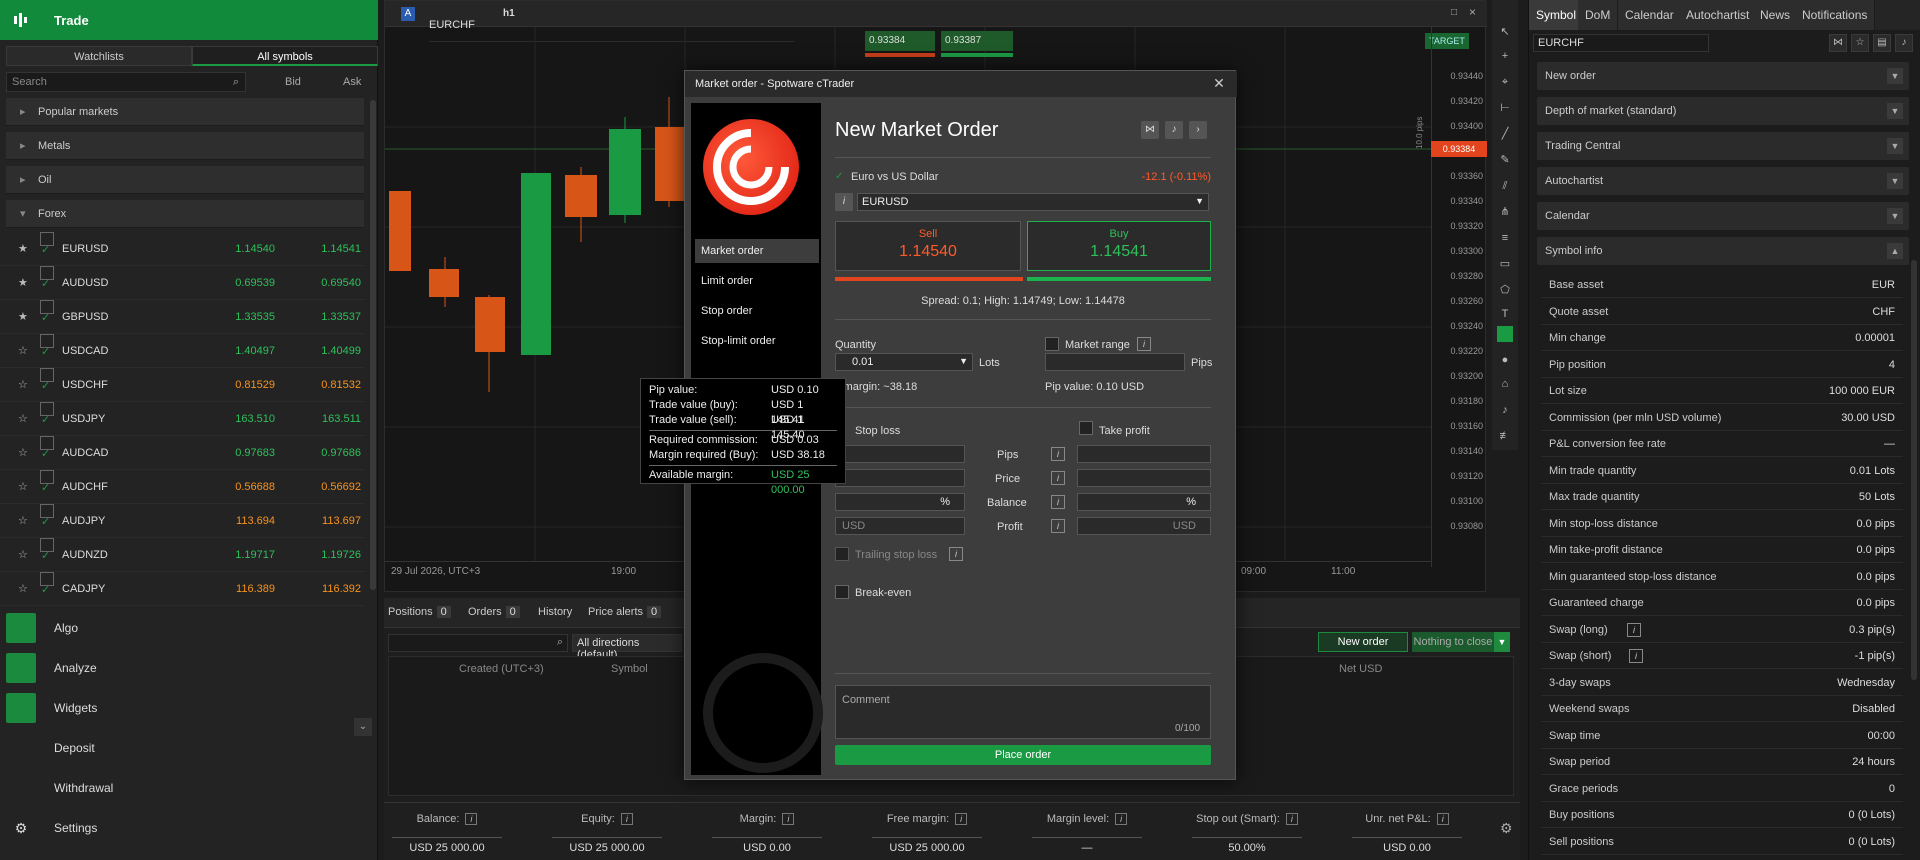  Describe the element at coordinates (331, 249) in the screenshot. I see `symbol-ask: 1.14541` at that location.